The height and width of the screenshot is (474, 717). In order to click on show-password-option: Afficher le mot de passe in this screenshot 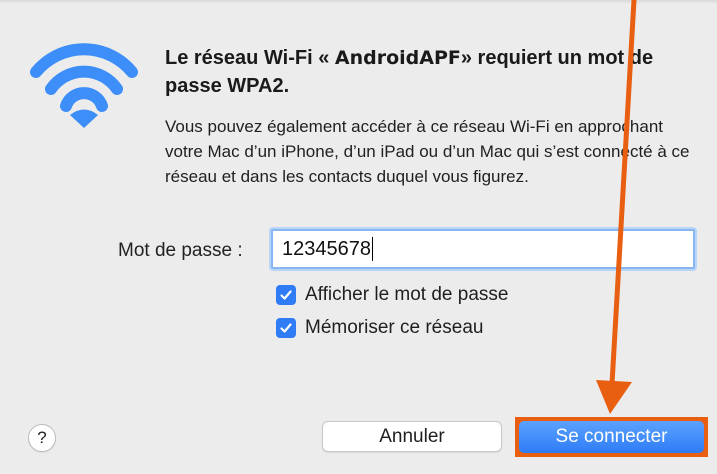, I will do `click(392, 295)`.